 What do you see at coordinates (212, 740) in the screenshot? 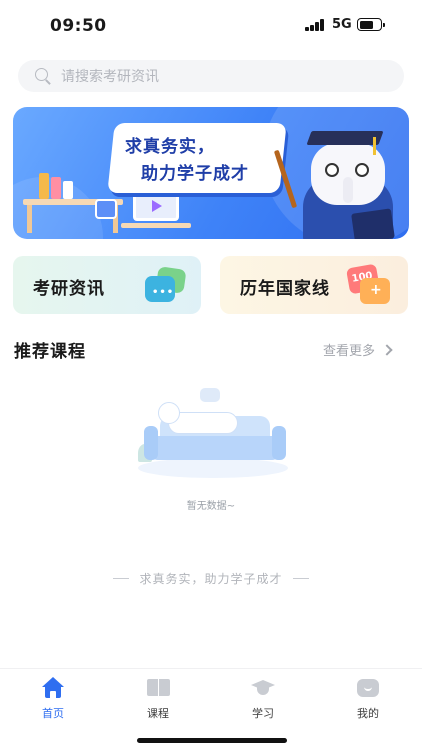
I see `home-indicator` at bounding box center [212, 740].